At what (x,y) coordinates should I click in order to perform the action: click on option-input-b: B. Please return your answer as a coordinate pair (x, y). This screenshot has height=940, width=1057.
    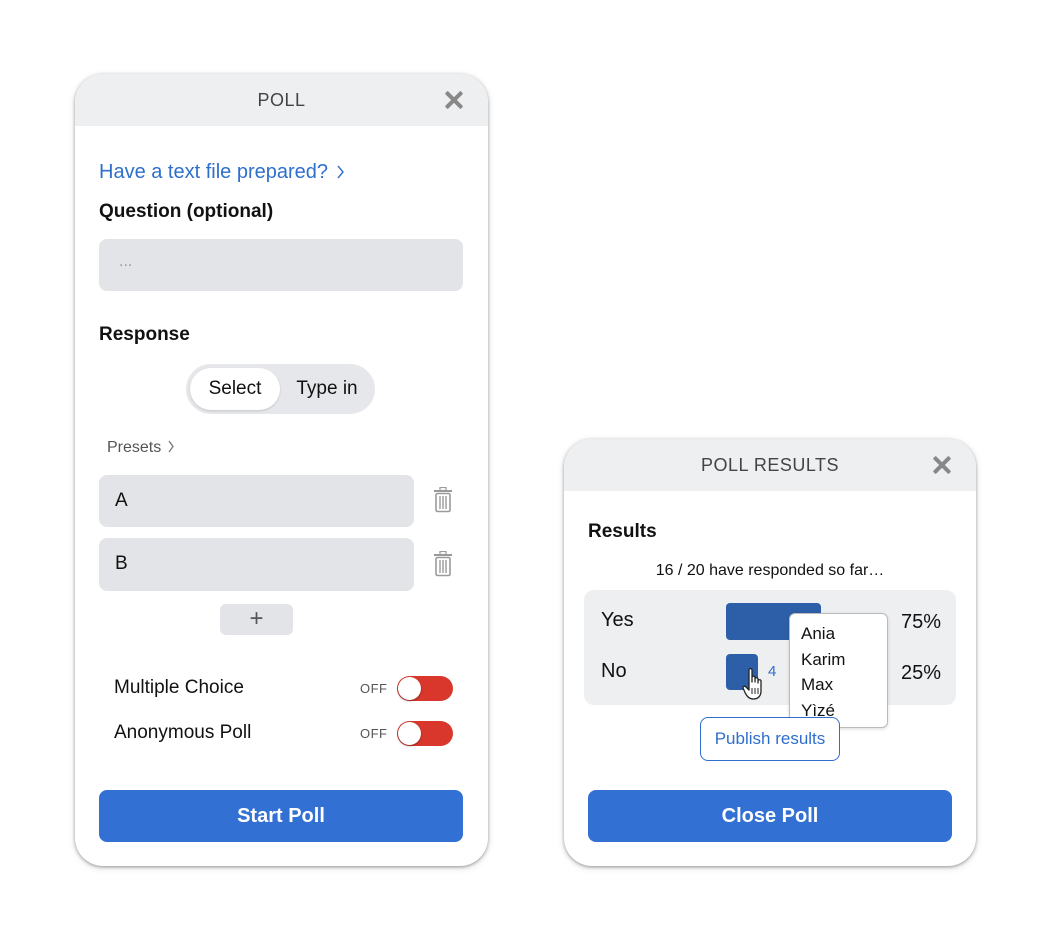
    Looking at the image, I should click on (256, 564).